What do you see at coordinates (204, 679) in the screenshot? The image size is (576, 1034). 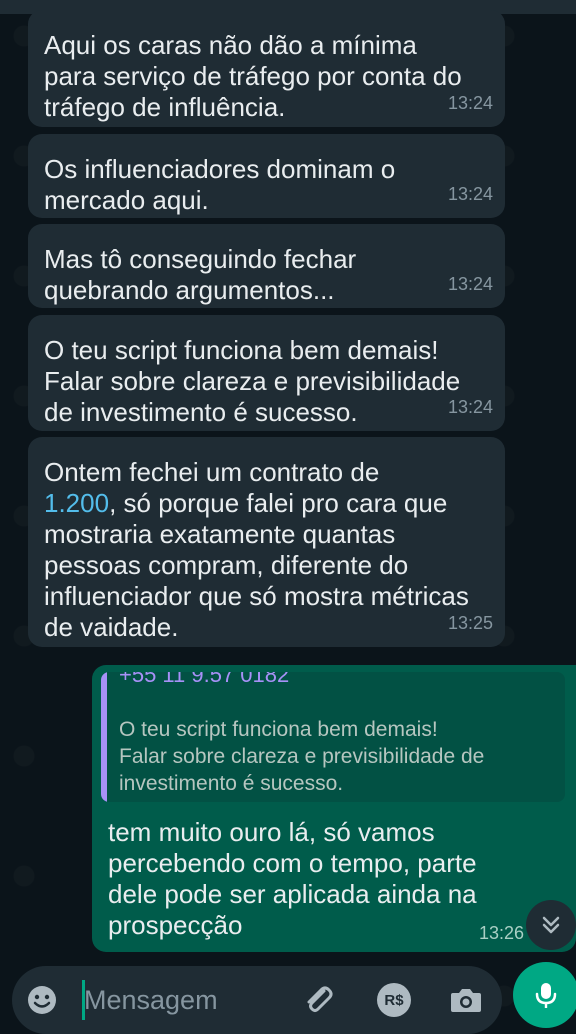 I see `quote-author: +55 11 9.57 0182` at bounding box center [204, 679].